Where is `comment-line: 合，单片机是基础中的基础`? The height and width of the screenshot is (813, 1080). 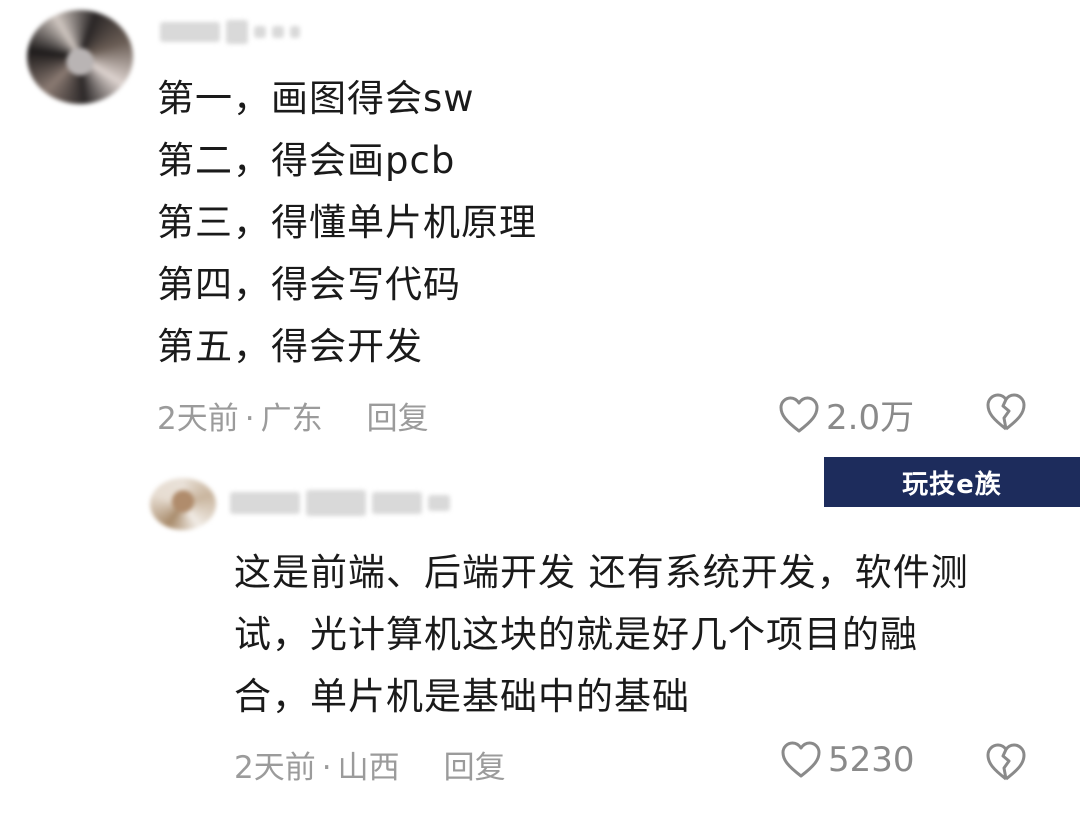 comment-line: 合，单片机是基础中的基础 is located at coordinates (462, 696).